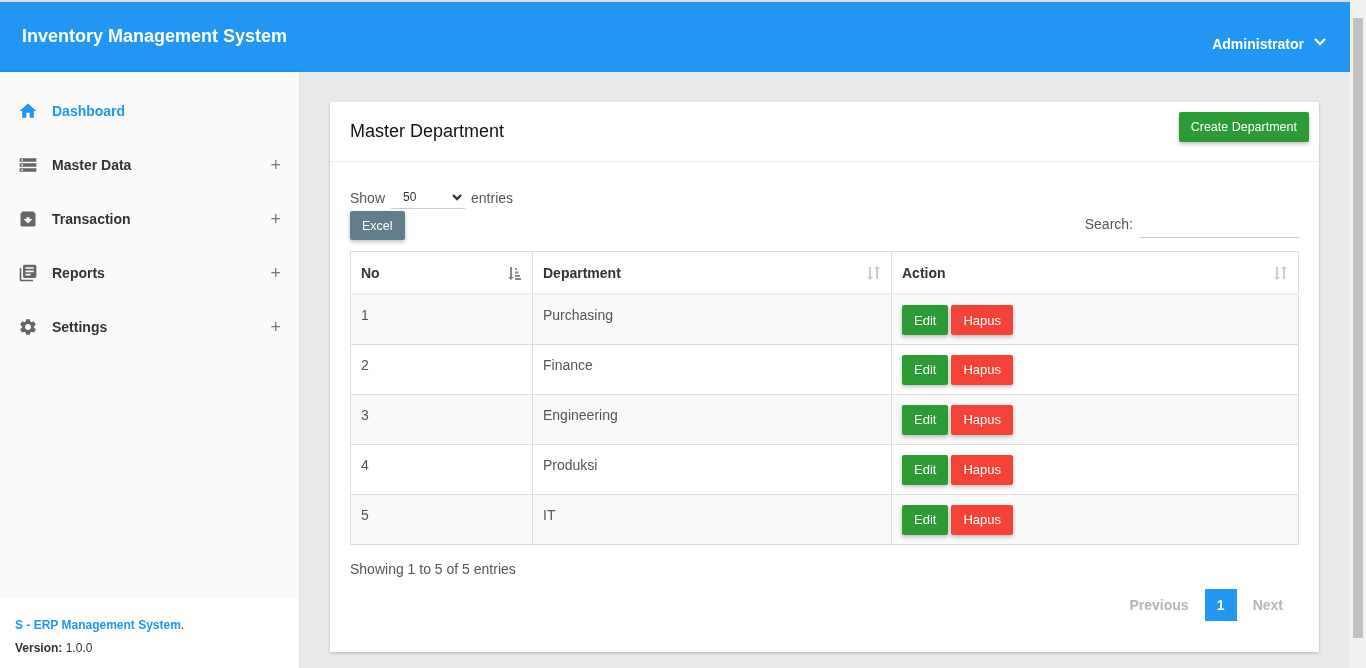 This screenshot has width=1366, height=668. Describe the element at coordinates (28, 327) in the screenshot. I see `gear-icon` at that location.